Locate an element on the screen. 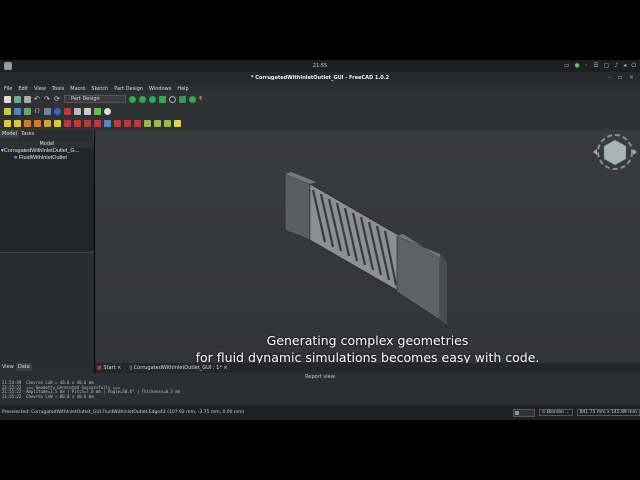  record-macro-icon is located at coordinates (67, 111).